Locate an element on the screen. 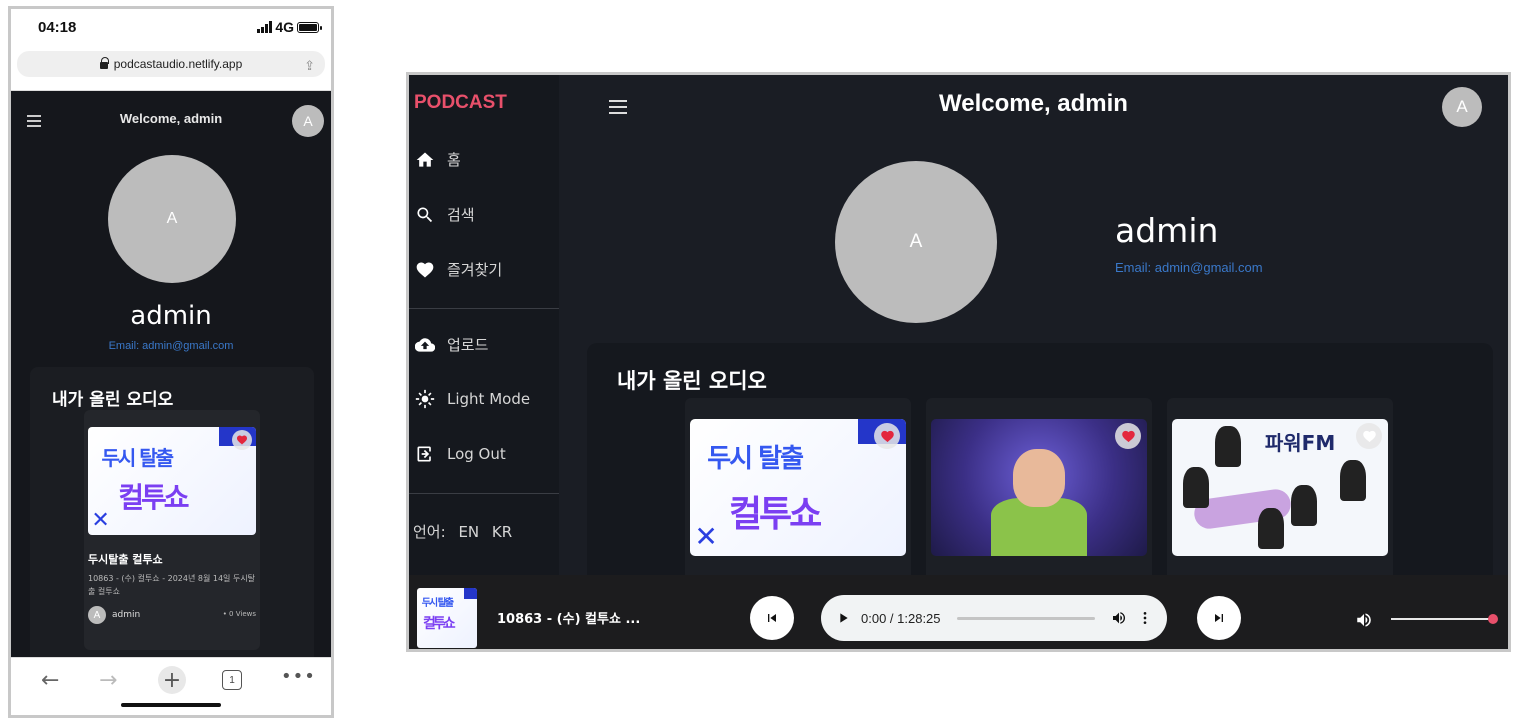  audio-element: 0:00 / 1:28:25 is located at coordinates (994, 618).